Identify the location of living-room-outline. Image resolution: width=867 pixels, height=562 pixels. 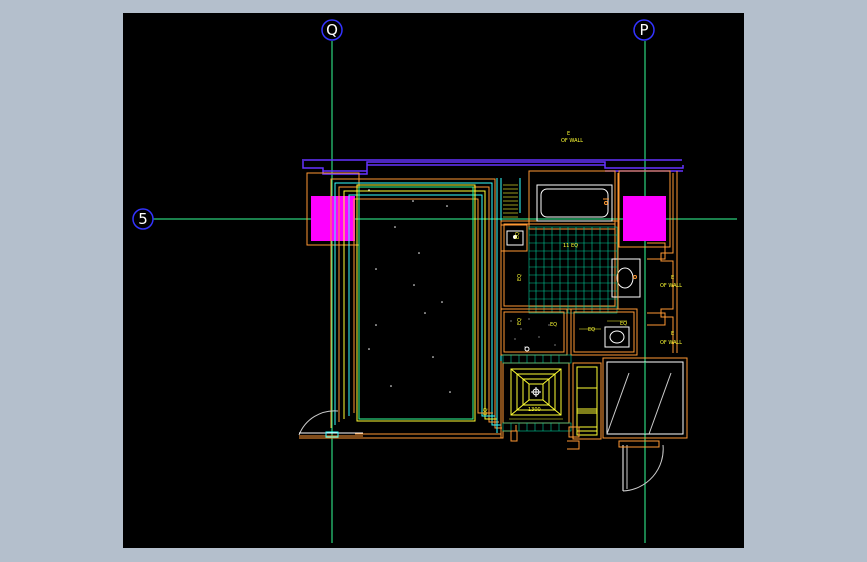
(416, 303).